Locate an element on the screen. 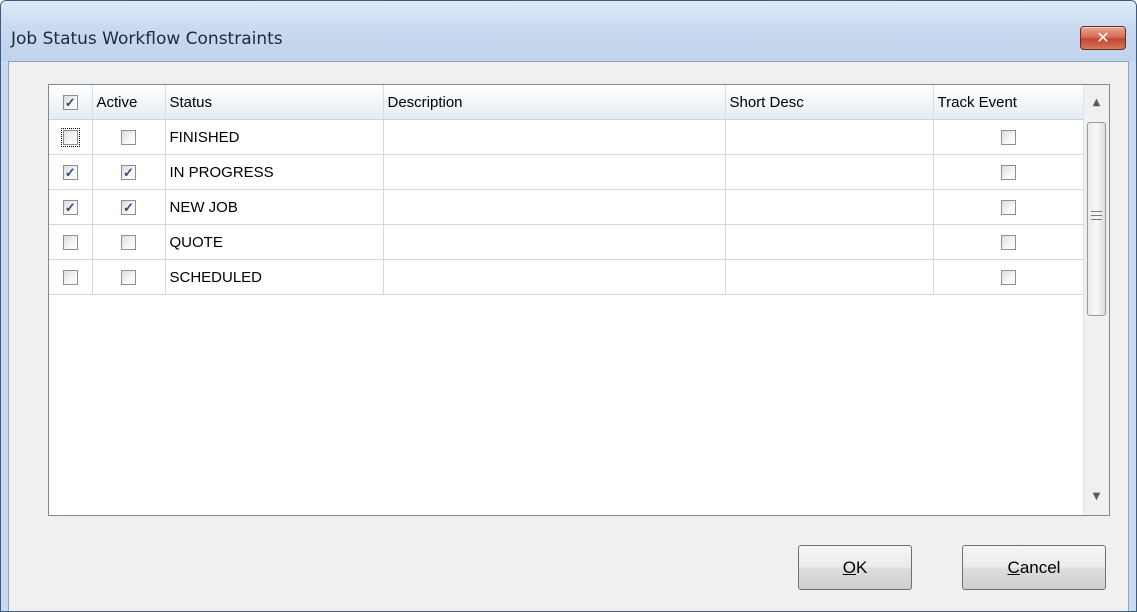  cancel-label: ancel is located at coordinates (1040, 567).